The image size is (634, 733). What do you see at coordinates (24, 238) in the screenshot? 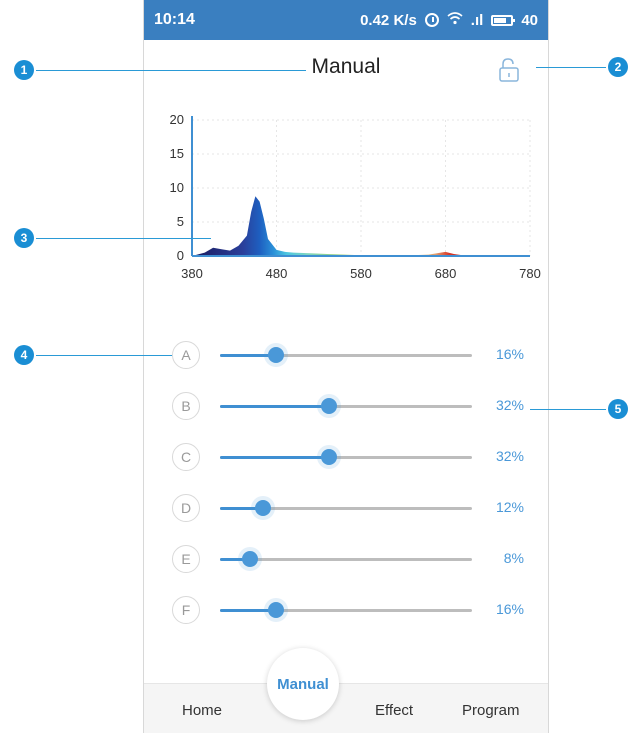
I see `callout-badge-3: 3` at bounding box center [24, 238].